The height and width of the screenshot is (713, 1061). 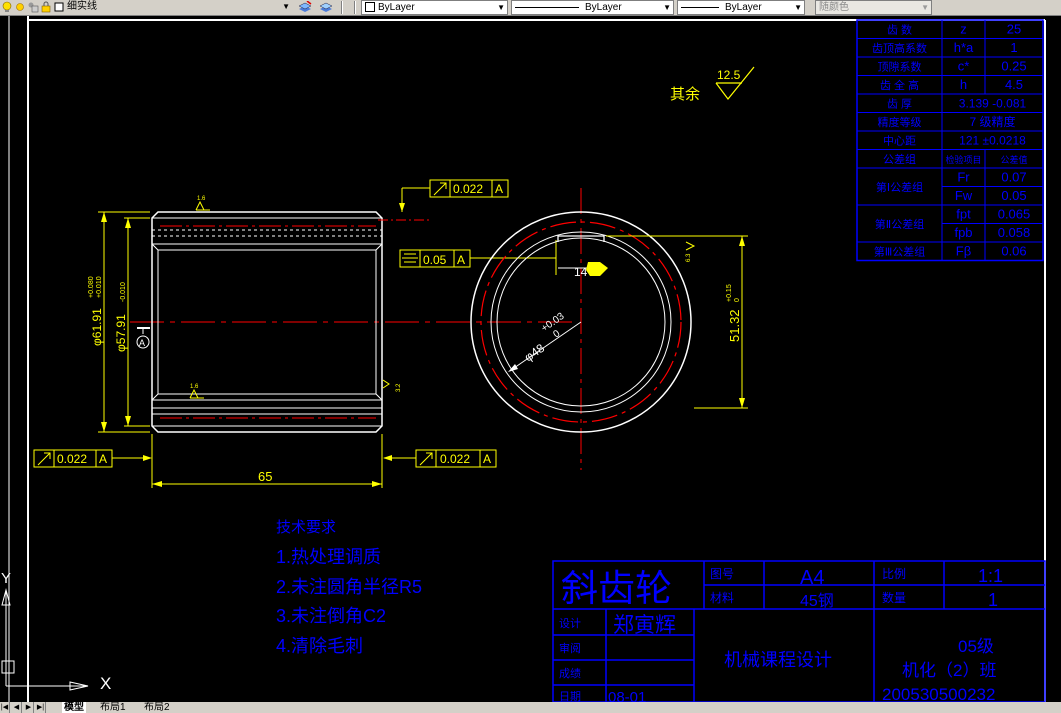 What do you see at coordinates (105, 683) in the screenshot?
I see `ucs-x-label: X` at bounding box center [105, 683].